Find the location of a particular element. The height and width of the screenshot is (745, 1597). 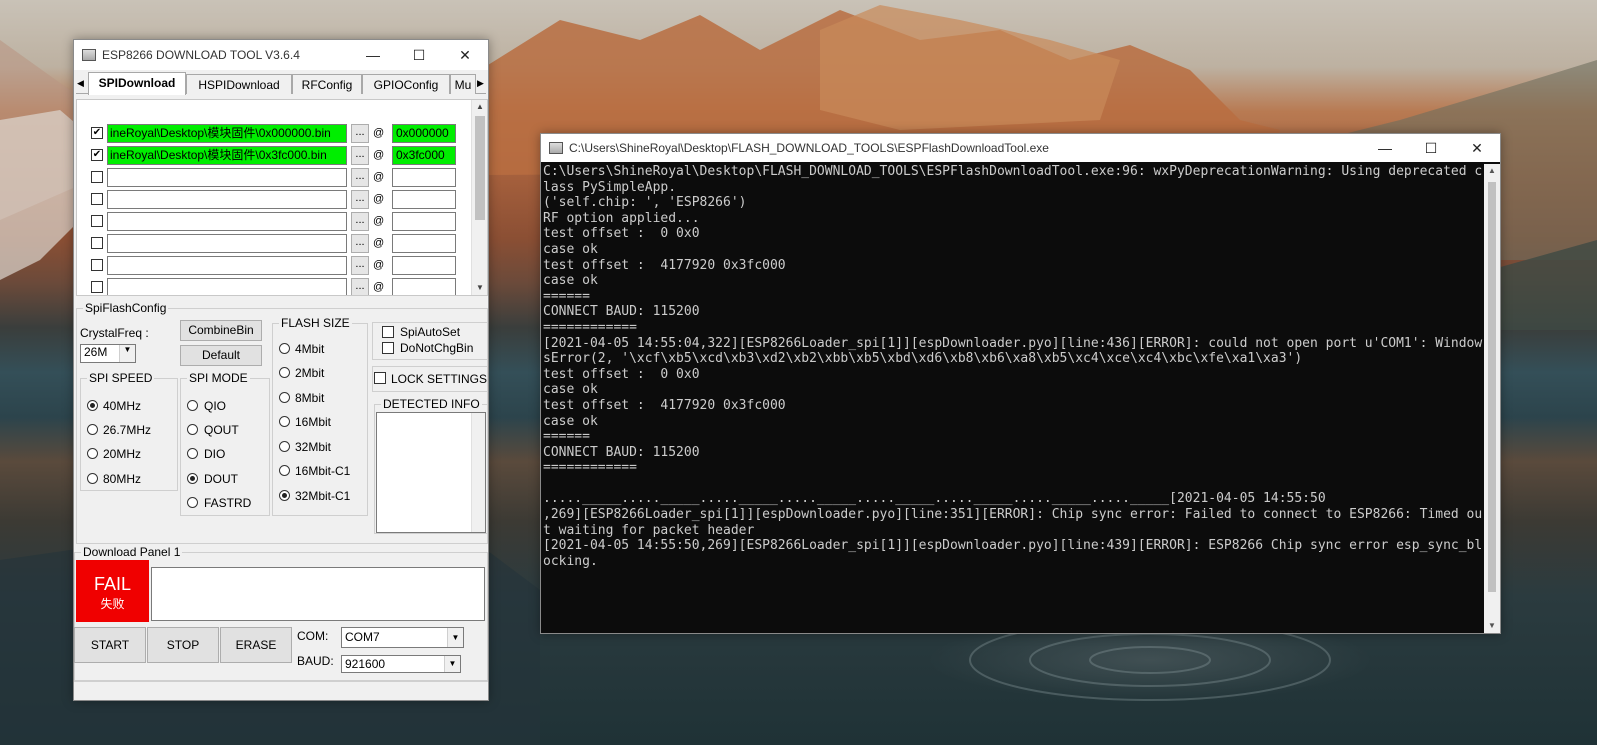

tab-hspidownload: HSPIDownload is located at coordinates (239, 84).